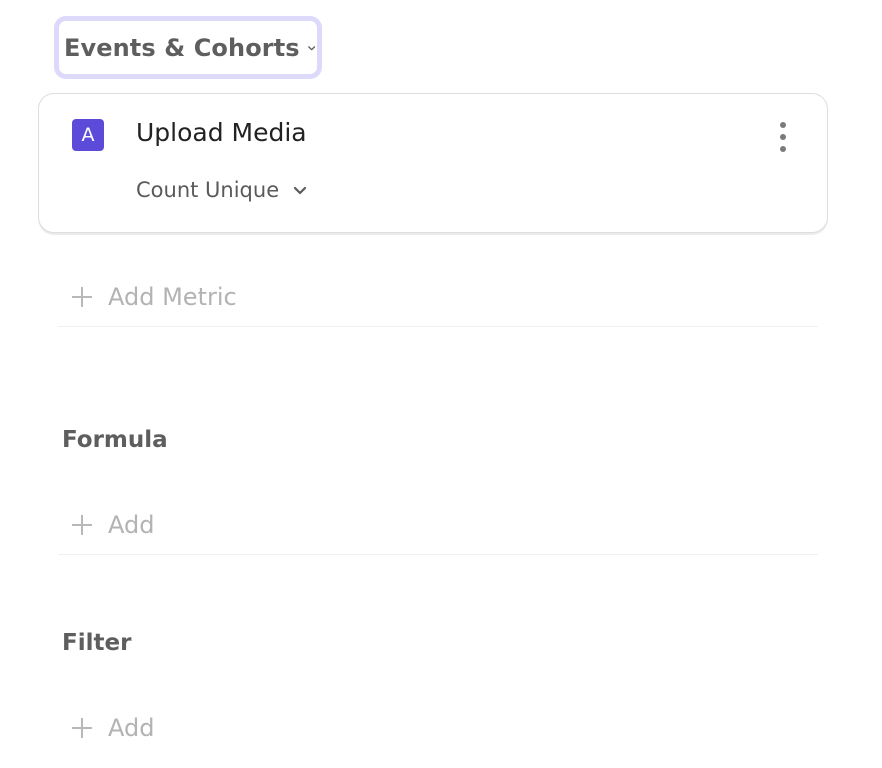 This screenshot has height=768, width=882. Describe the element at coordinates (131, 728) in the screenshot. I see `add-filter-label: Add` at that location.